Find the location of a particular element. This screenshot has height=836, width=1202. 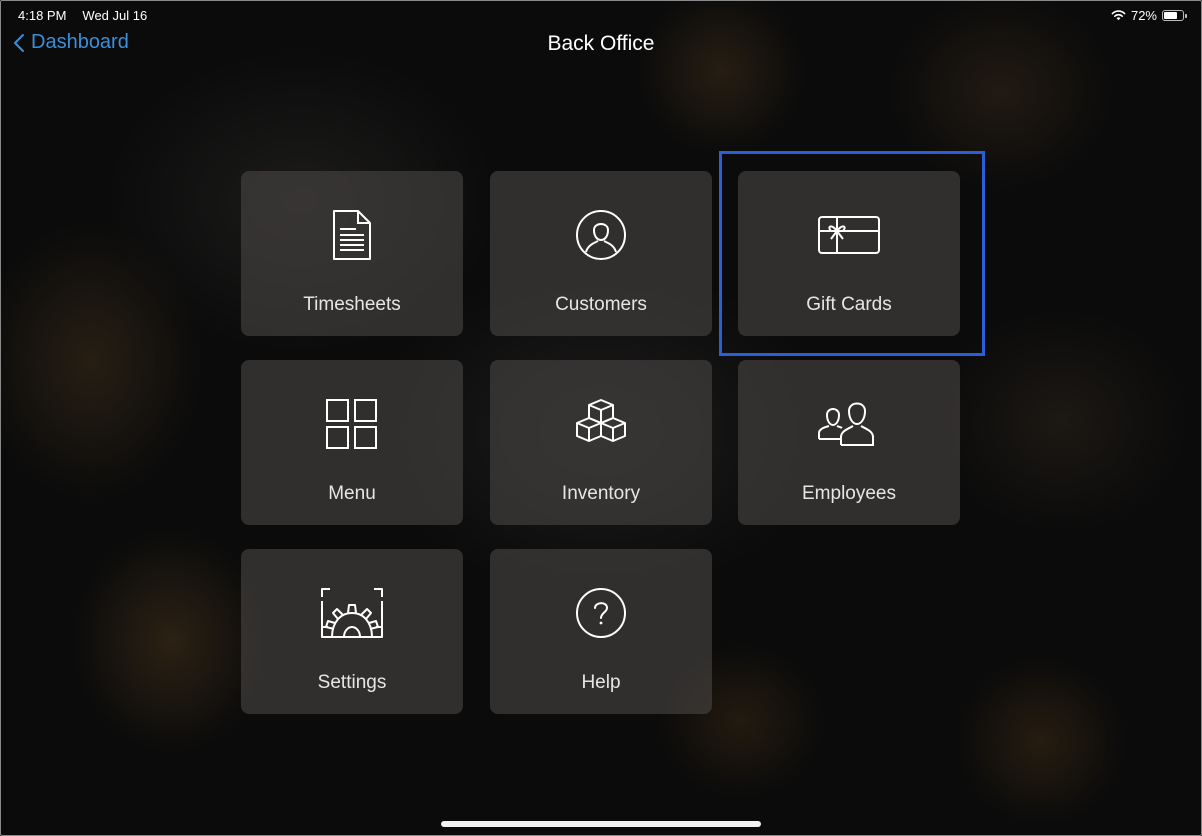

battery-fill is located at coordinates (1170, 15).